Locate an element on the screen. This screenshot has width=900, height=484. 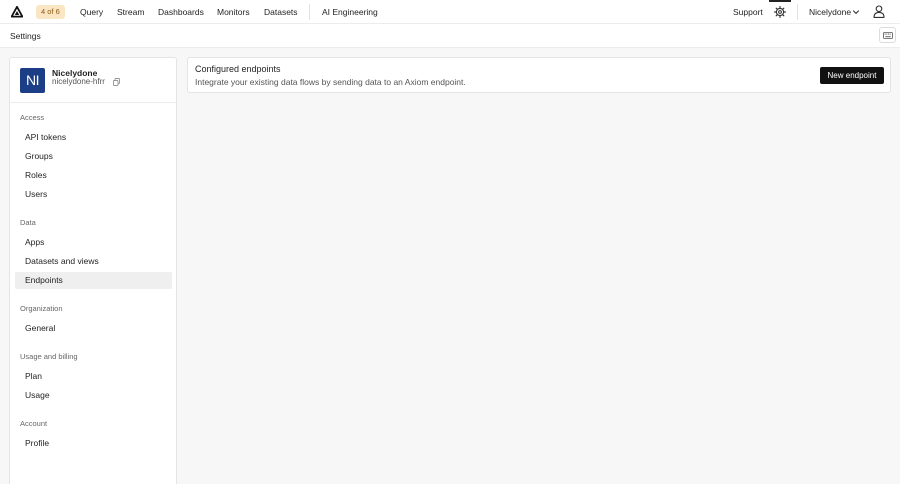
card-title: Configured endpoints is located at coordinates (238, 69).